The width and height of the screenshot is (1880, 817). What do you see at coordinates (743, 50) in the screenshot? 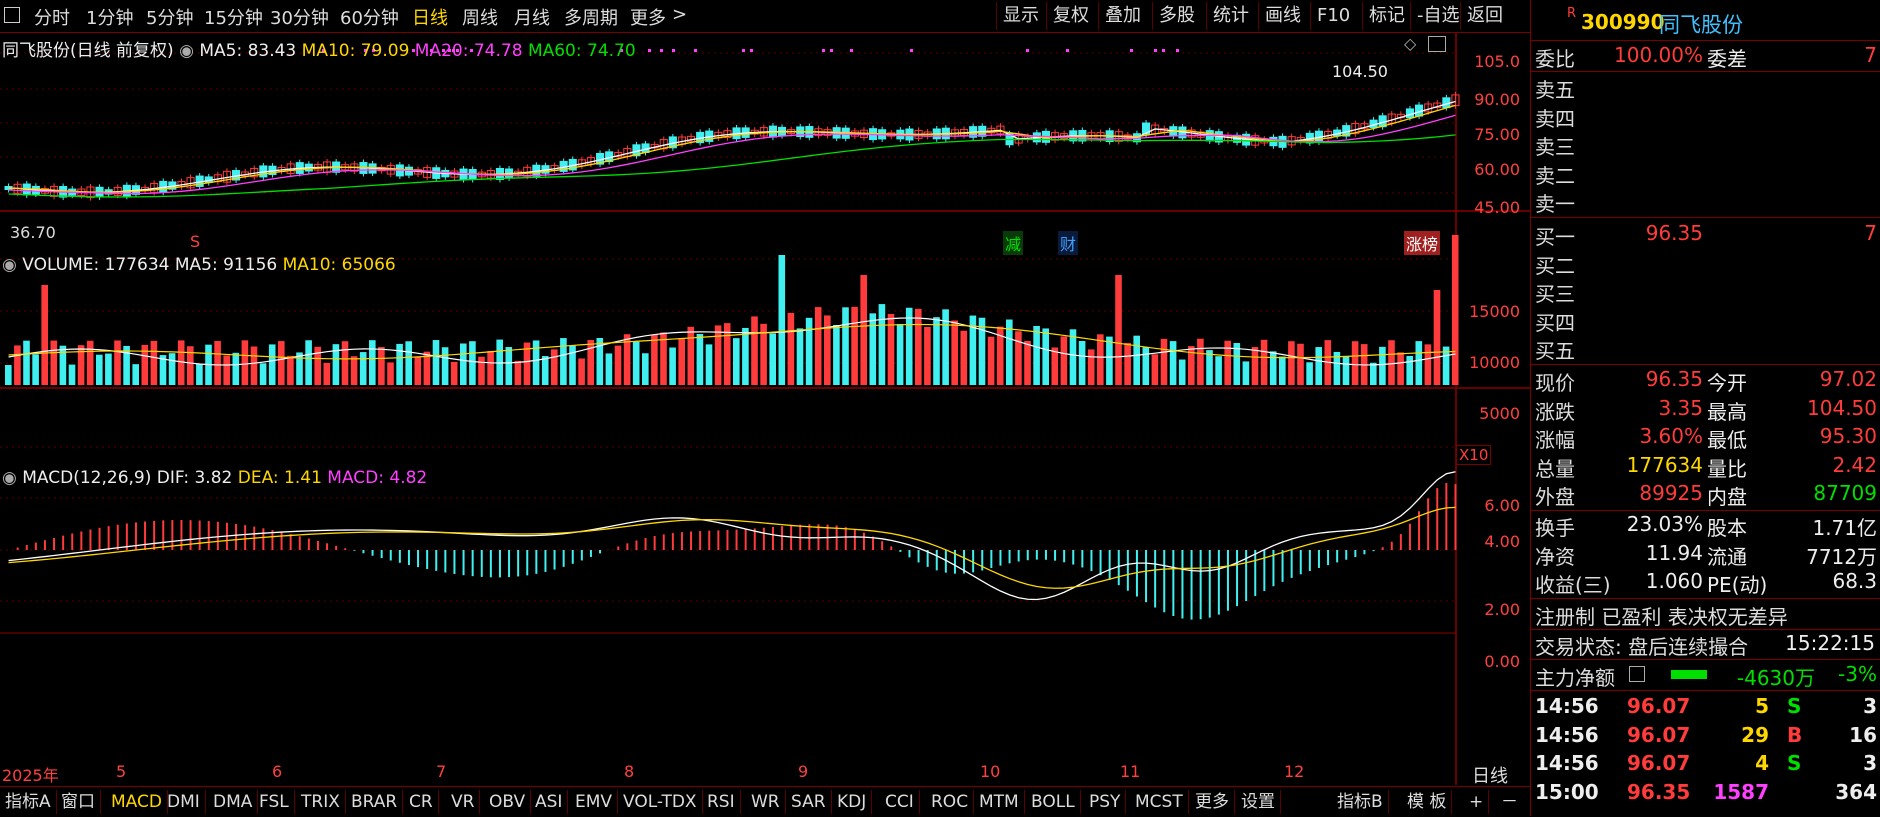
I see `signal-dot` at bounding box center [743, 50].